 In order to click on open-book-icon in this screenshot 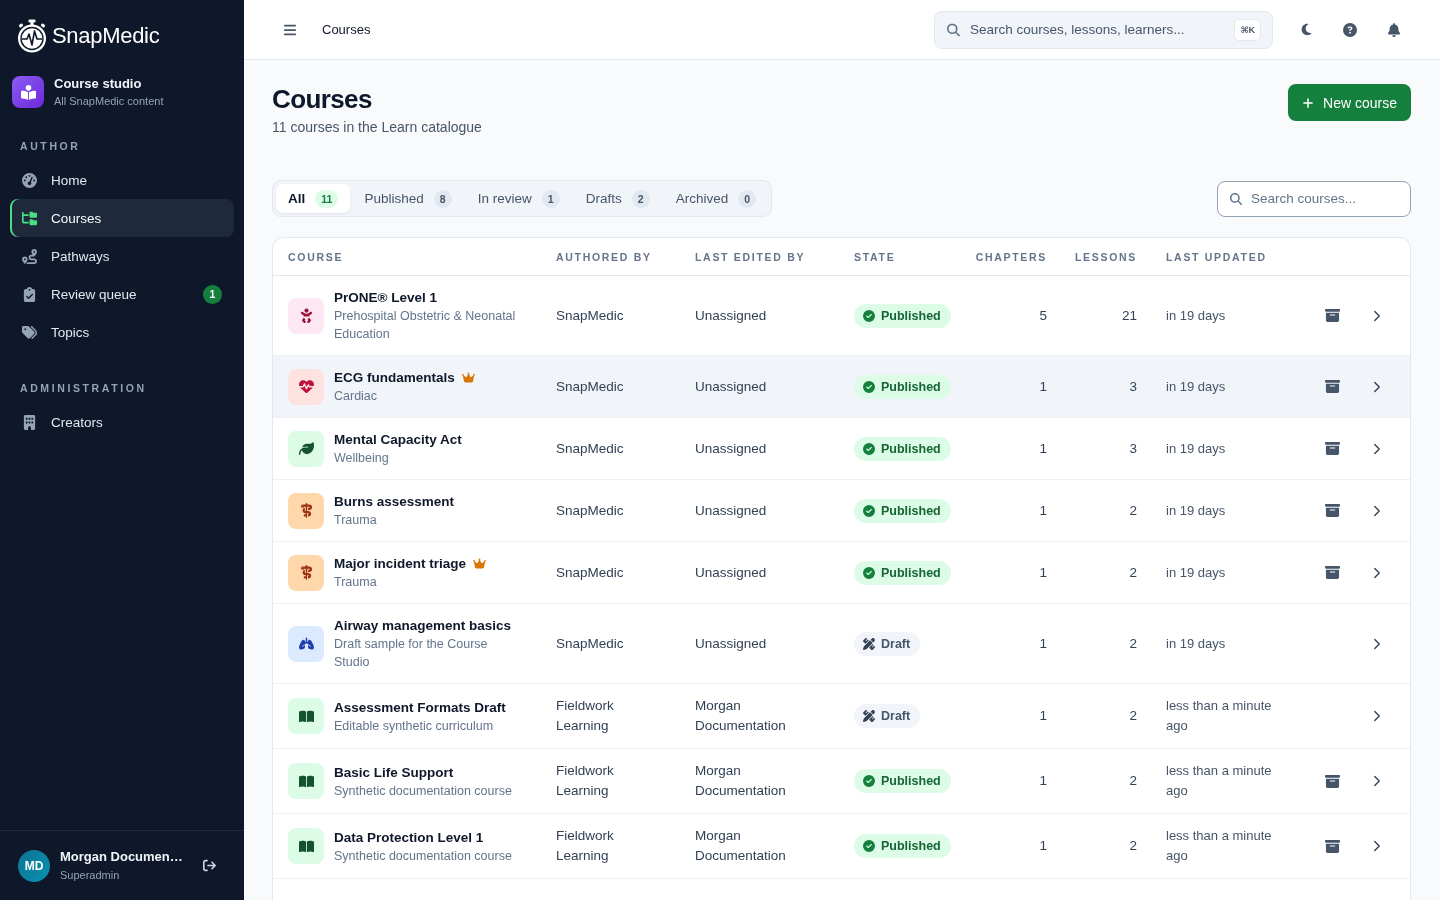, I will do `click(306, 781)`.